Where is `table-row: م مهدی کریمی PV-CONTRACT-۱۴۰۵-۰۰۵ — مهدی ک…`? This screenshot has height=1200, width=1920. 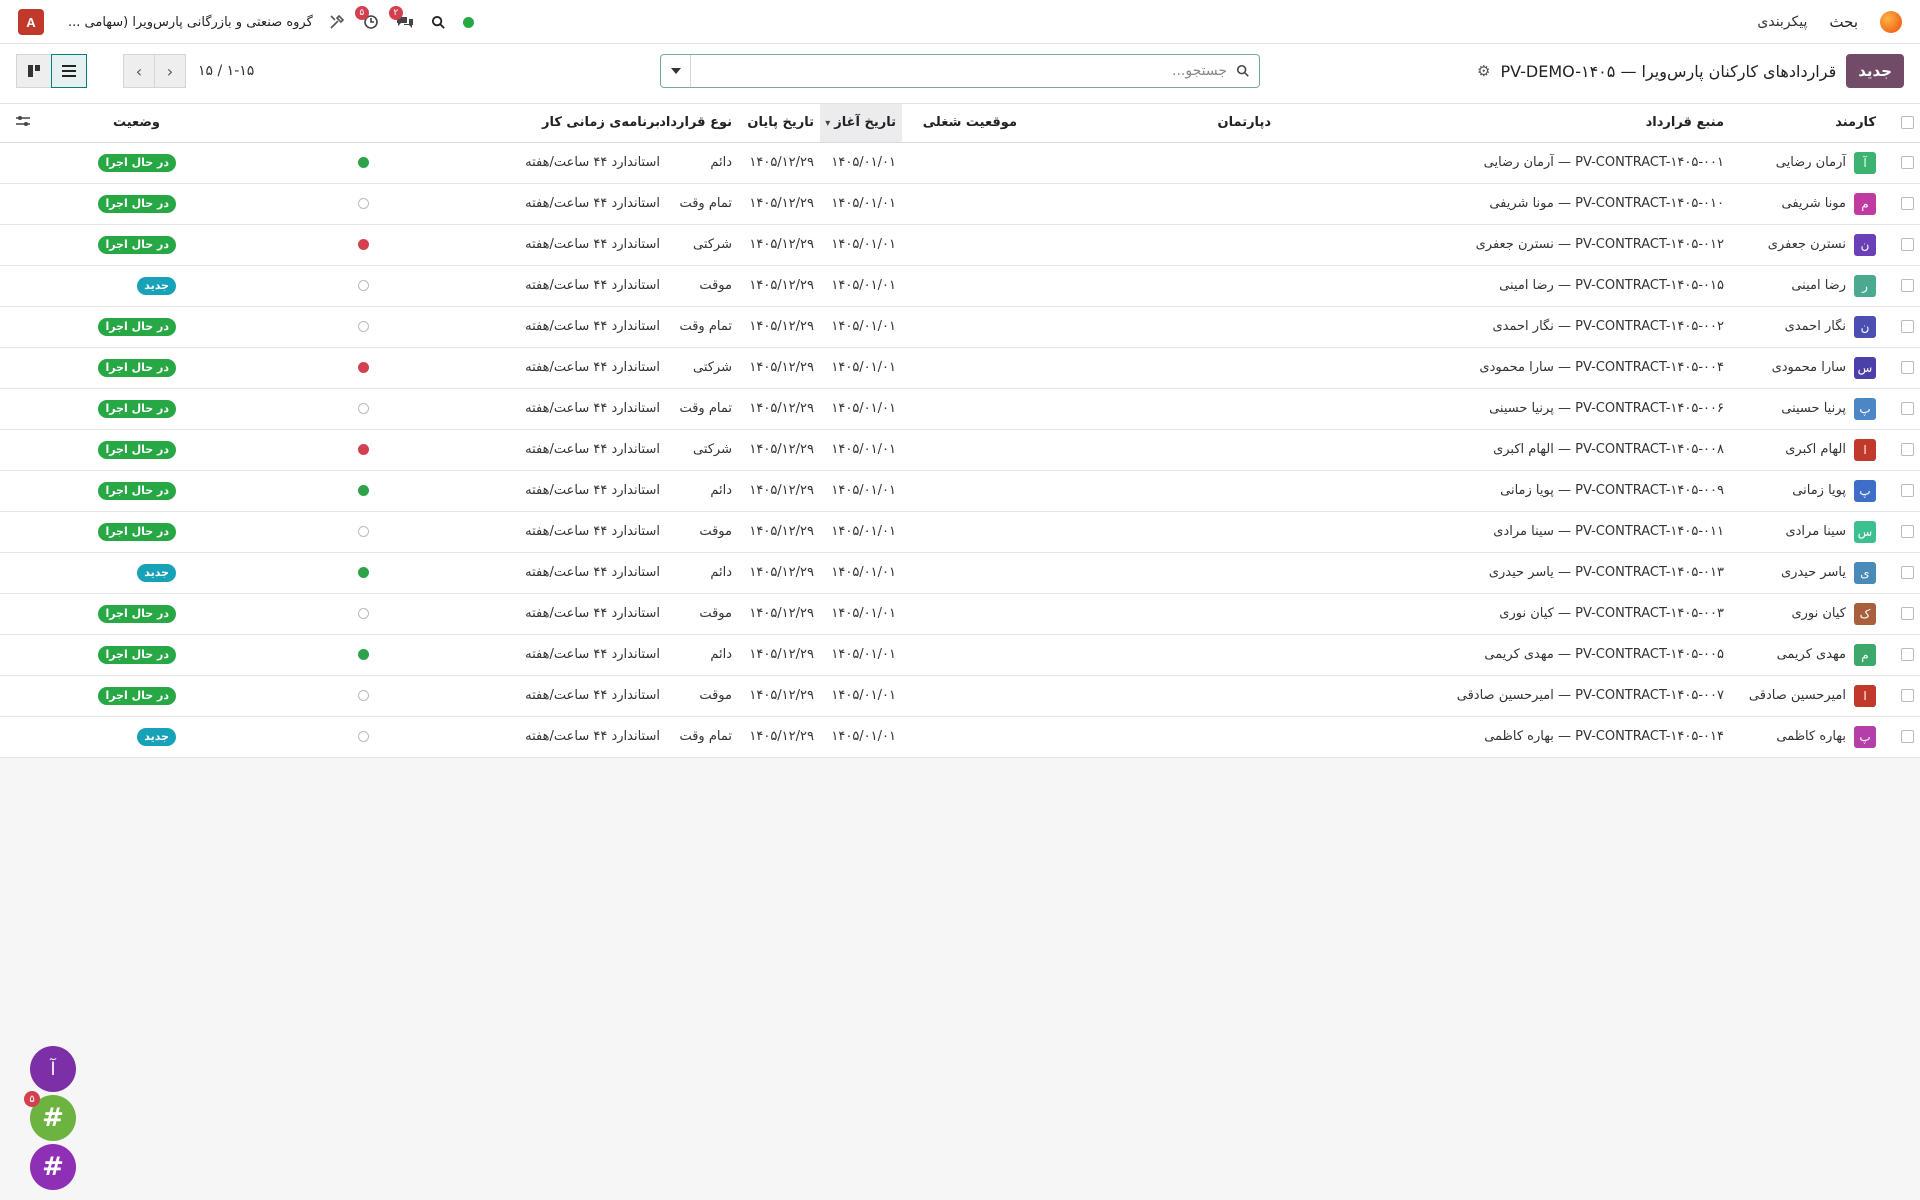 table-row: م مهدی کریمی PV-CONTRACT-۱۴۰۵-۰۰۵ — مهدی ک… is located at coordinates (960, 655).